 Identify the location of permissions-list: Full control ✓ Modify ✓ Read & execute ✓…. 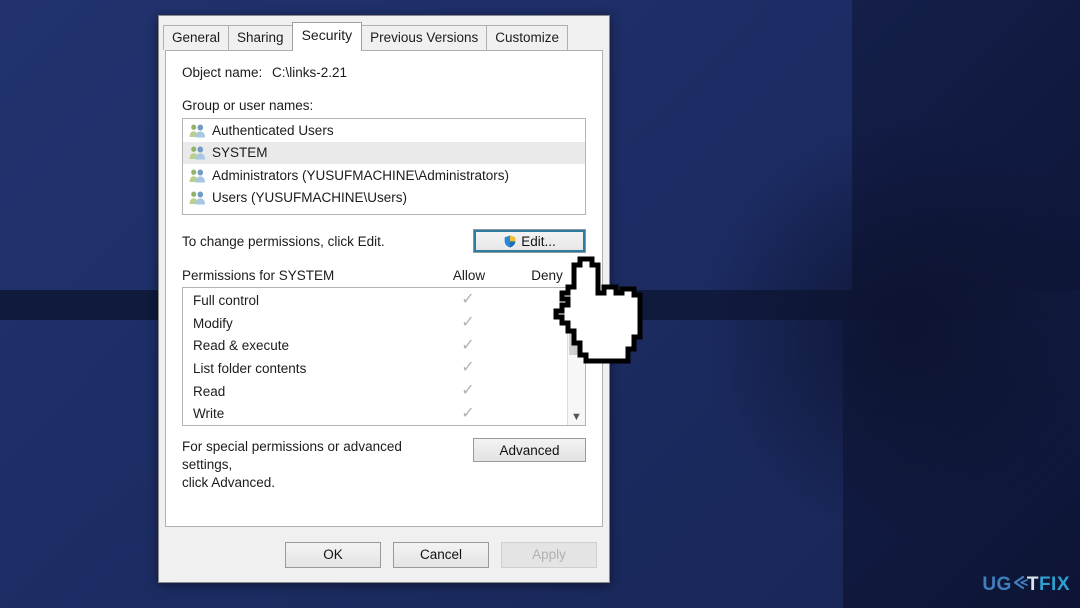
(384, 356).